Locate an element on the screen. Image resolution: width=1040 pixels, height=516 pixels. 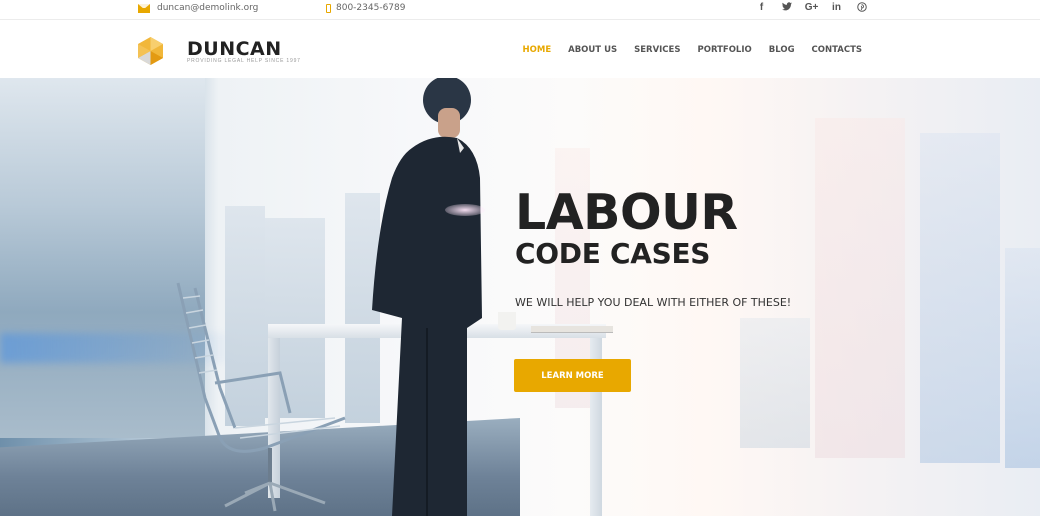
email-contact: duncan@demolink.org is located at coordinates (198, 8).